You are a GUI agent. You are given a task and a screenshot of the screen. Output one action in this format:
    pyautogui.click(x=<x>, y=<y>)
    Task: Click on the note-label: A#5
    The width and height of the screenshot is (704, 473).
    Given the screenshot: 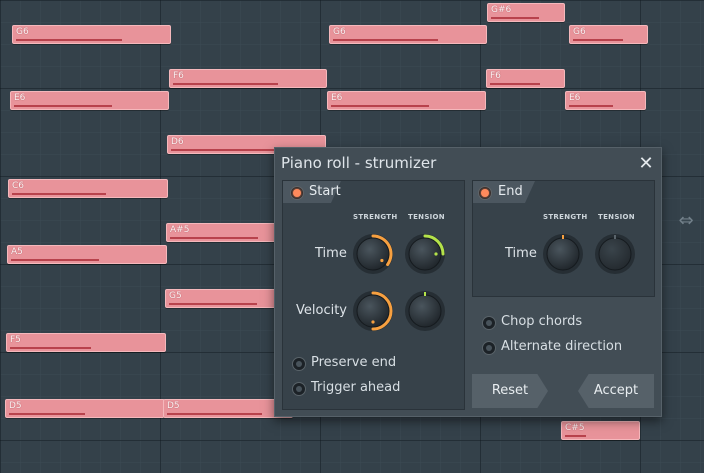 What is the action you would take?
    pyautogui.click(x=180, y=230)
    